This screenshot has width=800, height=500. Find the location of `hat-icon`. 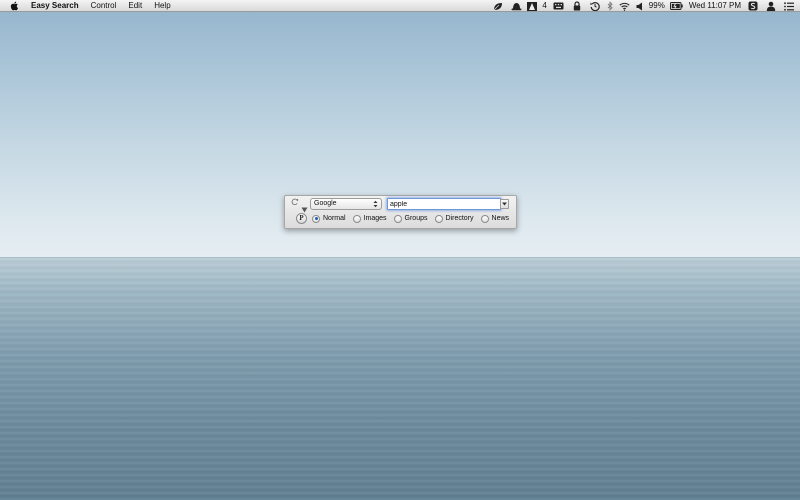

hat-icon is located at coordinates (516, 6).